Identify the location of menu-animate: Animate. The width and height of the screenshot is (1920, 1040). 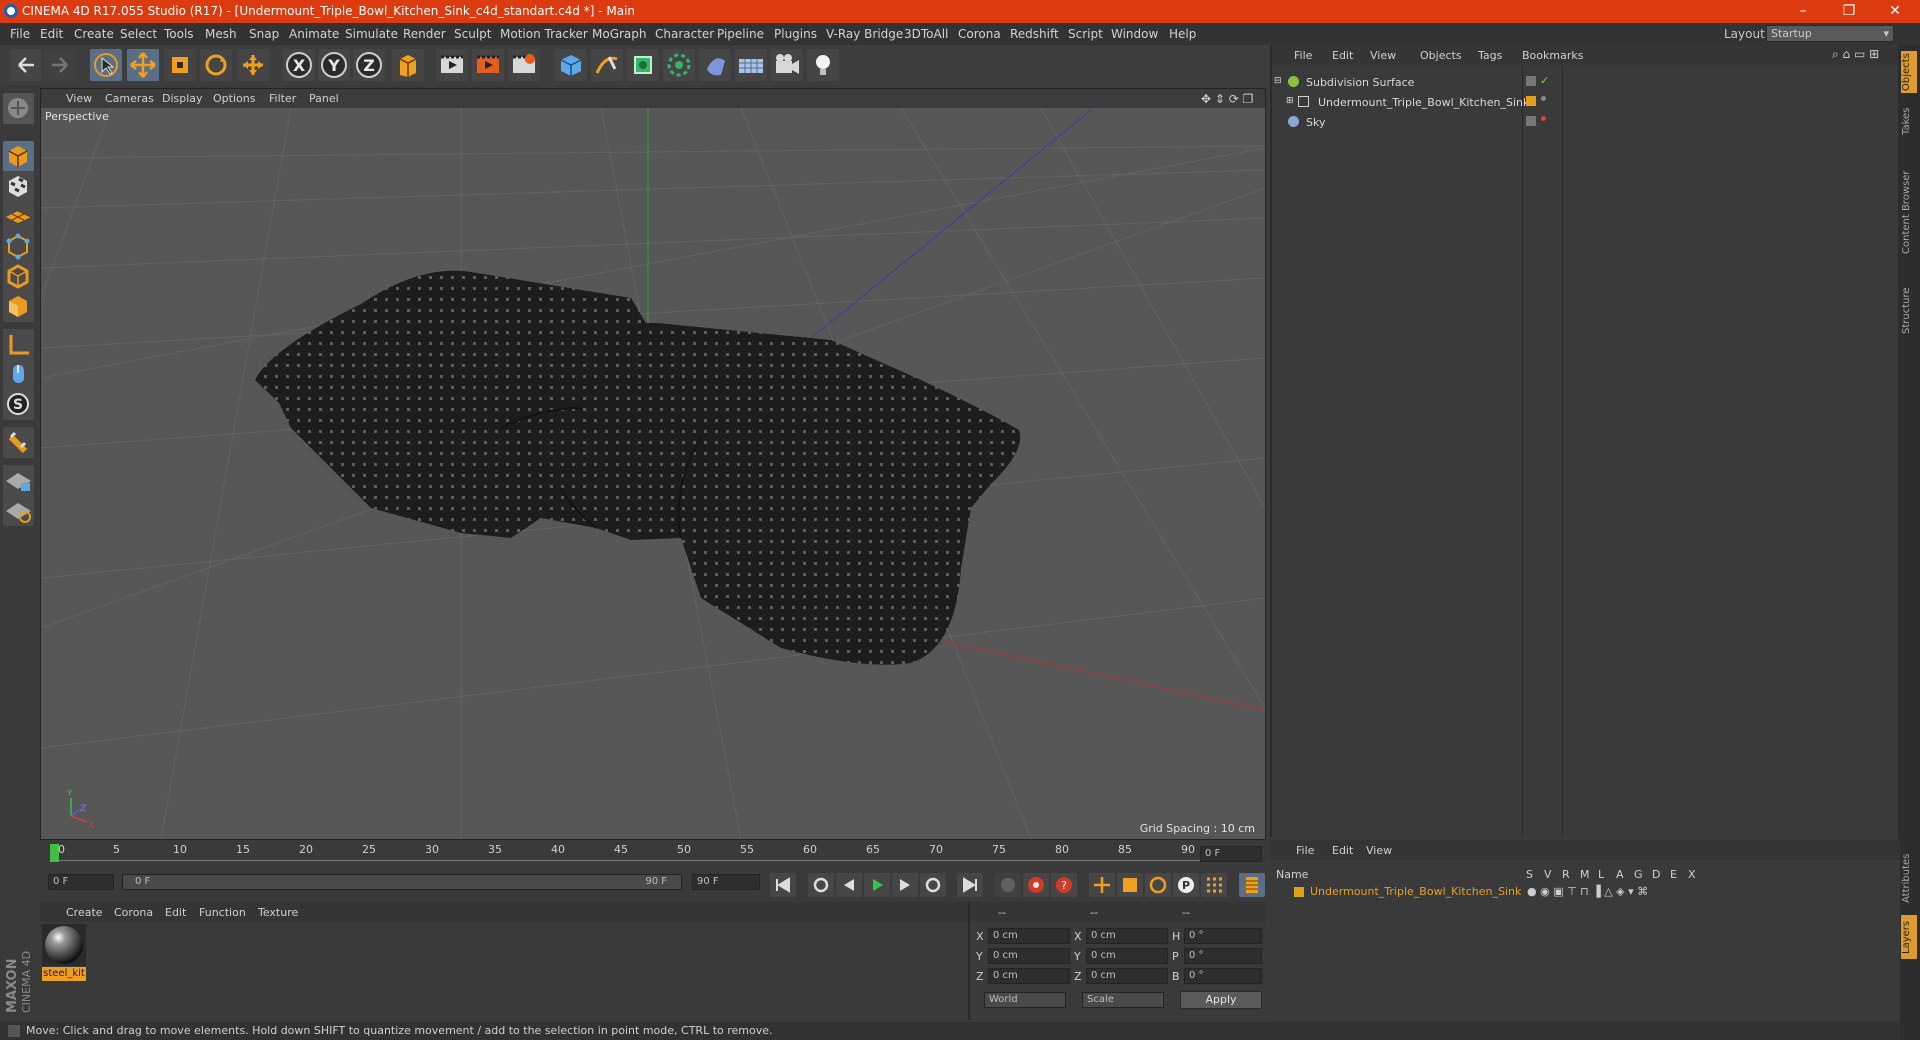
(314, 34).